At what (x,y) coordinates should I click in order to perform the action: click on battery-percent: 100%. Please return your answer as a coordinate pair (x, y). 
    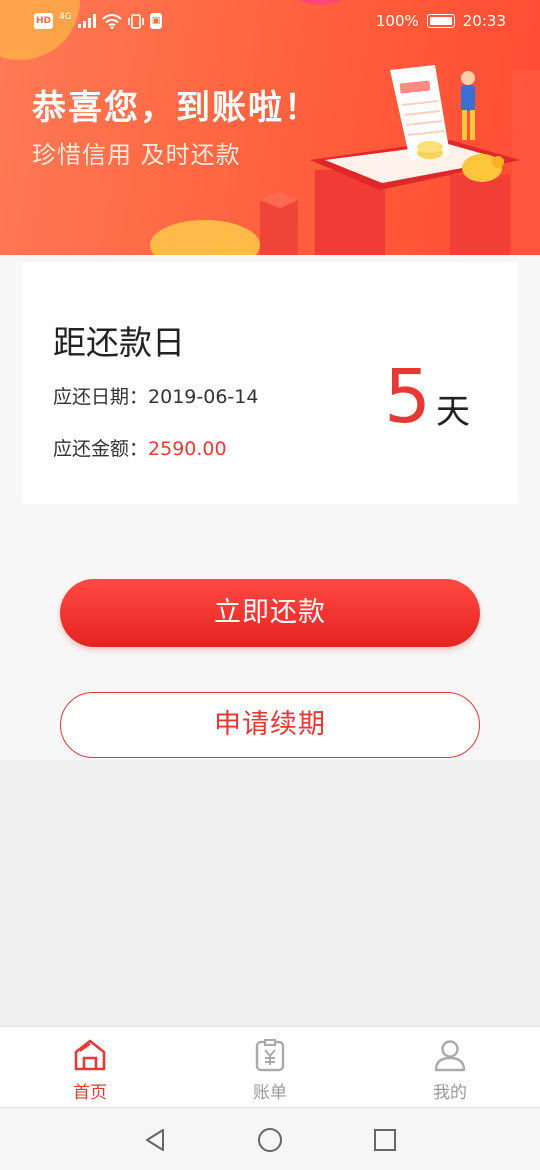
    Looking at the image, I should click on (397, 21).